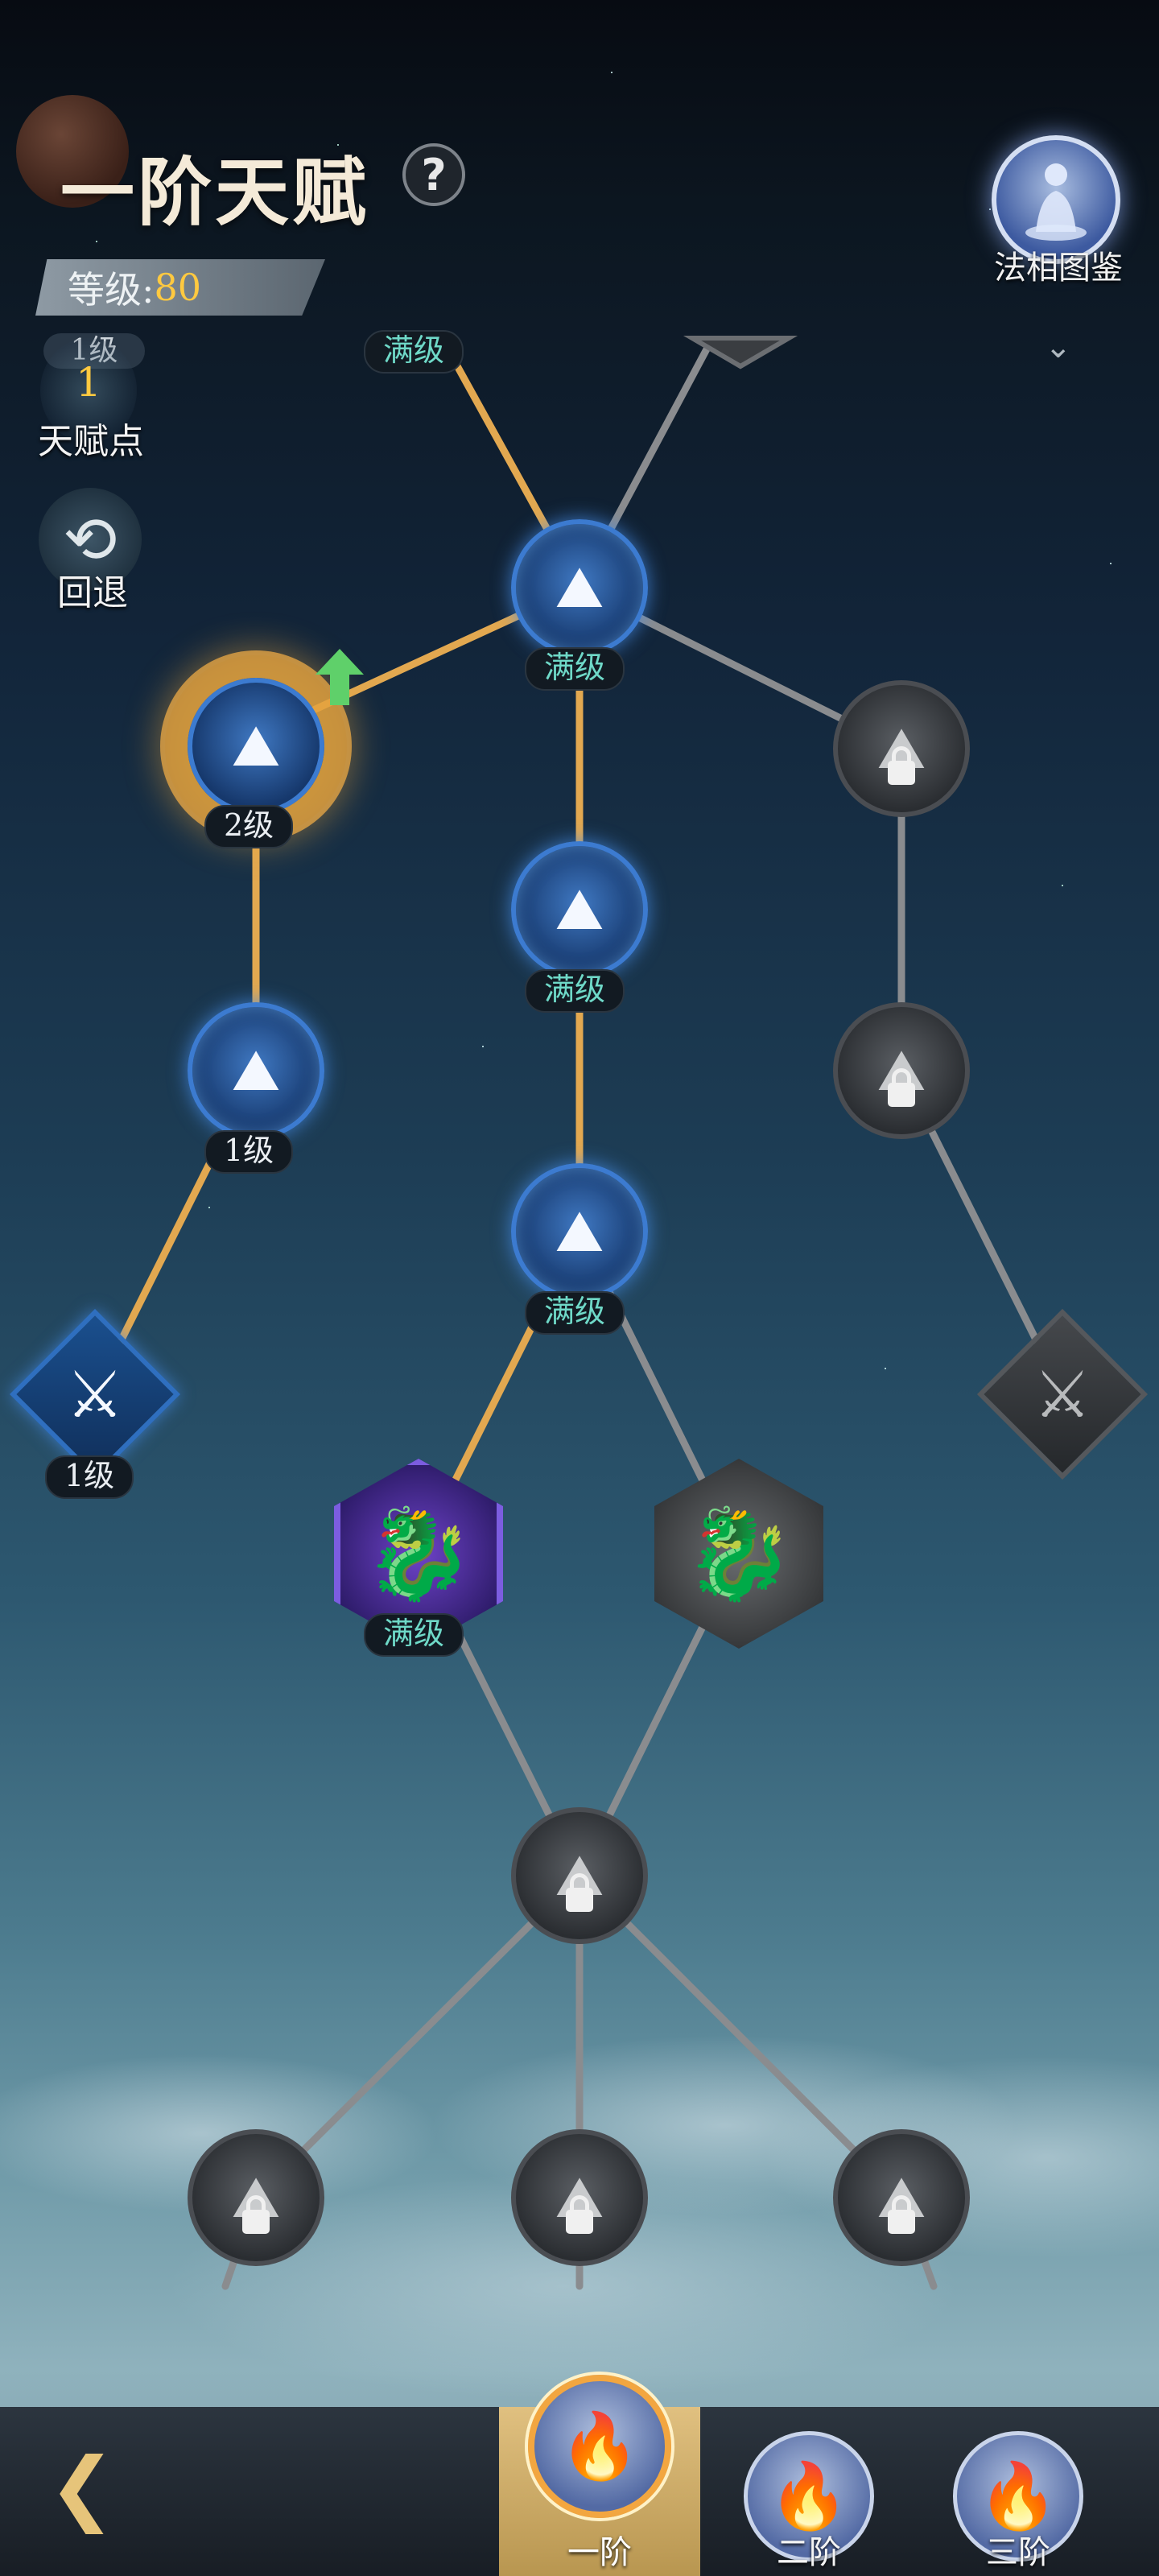 The width and height of the screenshot is (1159, 2576). I want to click on tab-tier-2: 🔥 二阶, so click(808, 2491).